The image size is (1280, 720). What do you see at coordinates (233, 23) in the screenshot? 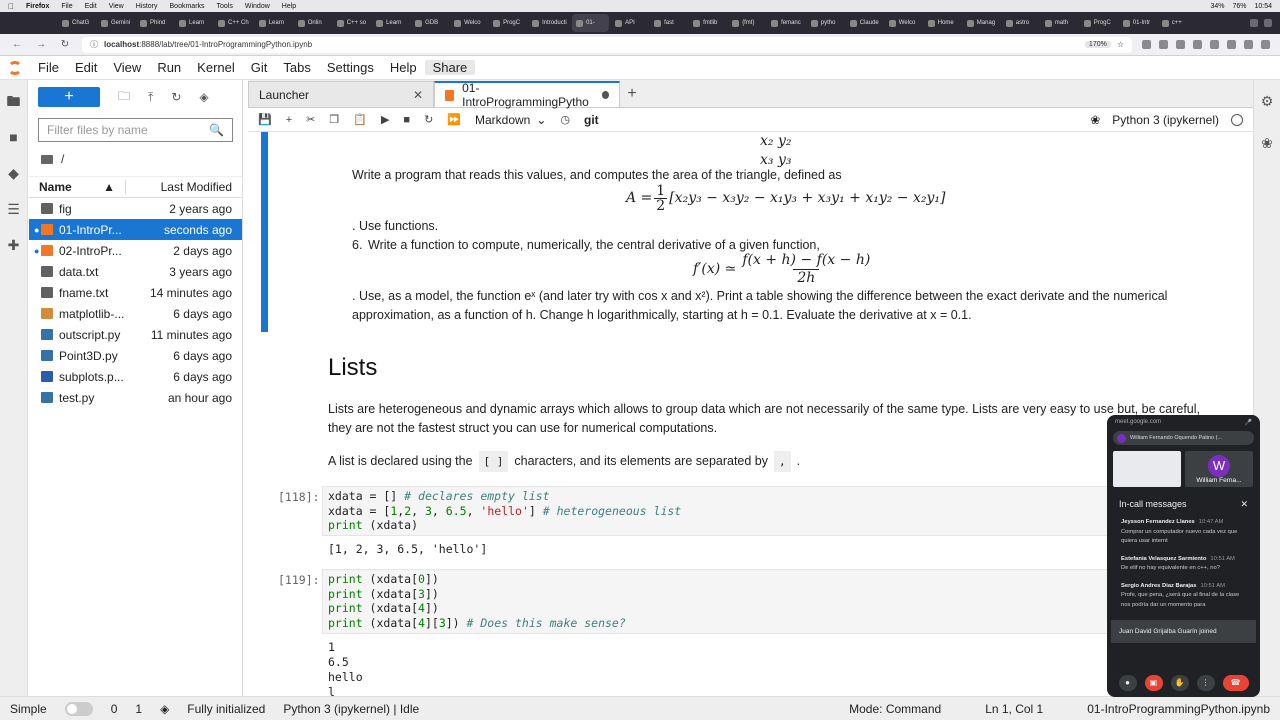
I see `browser-tab: C++ Ch` at bounding box center [233, 23].